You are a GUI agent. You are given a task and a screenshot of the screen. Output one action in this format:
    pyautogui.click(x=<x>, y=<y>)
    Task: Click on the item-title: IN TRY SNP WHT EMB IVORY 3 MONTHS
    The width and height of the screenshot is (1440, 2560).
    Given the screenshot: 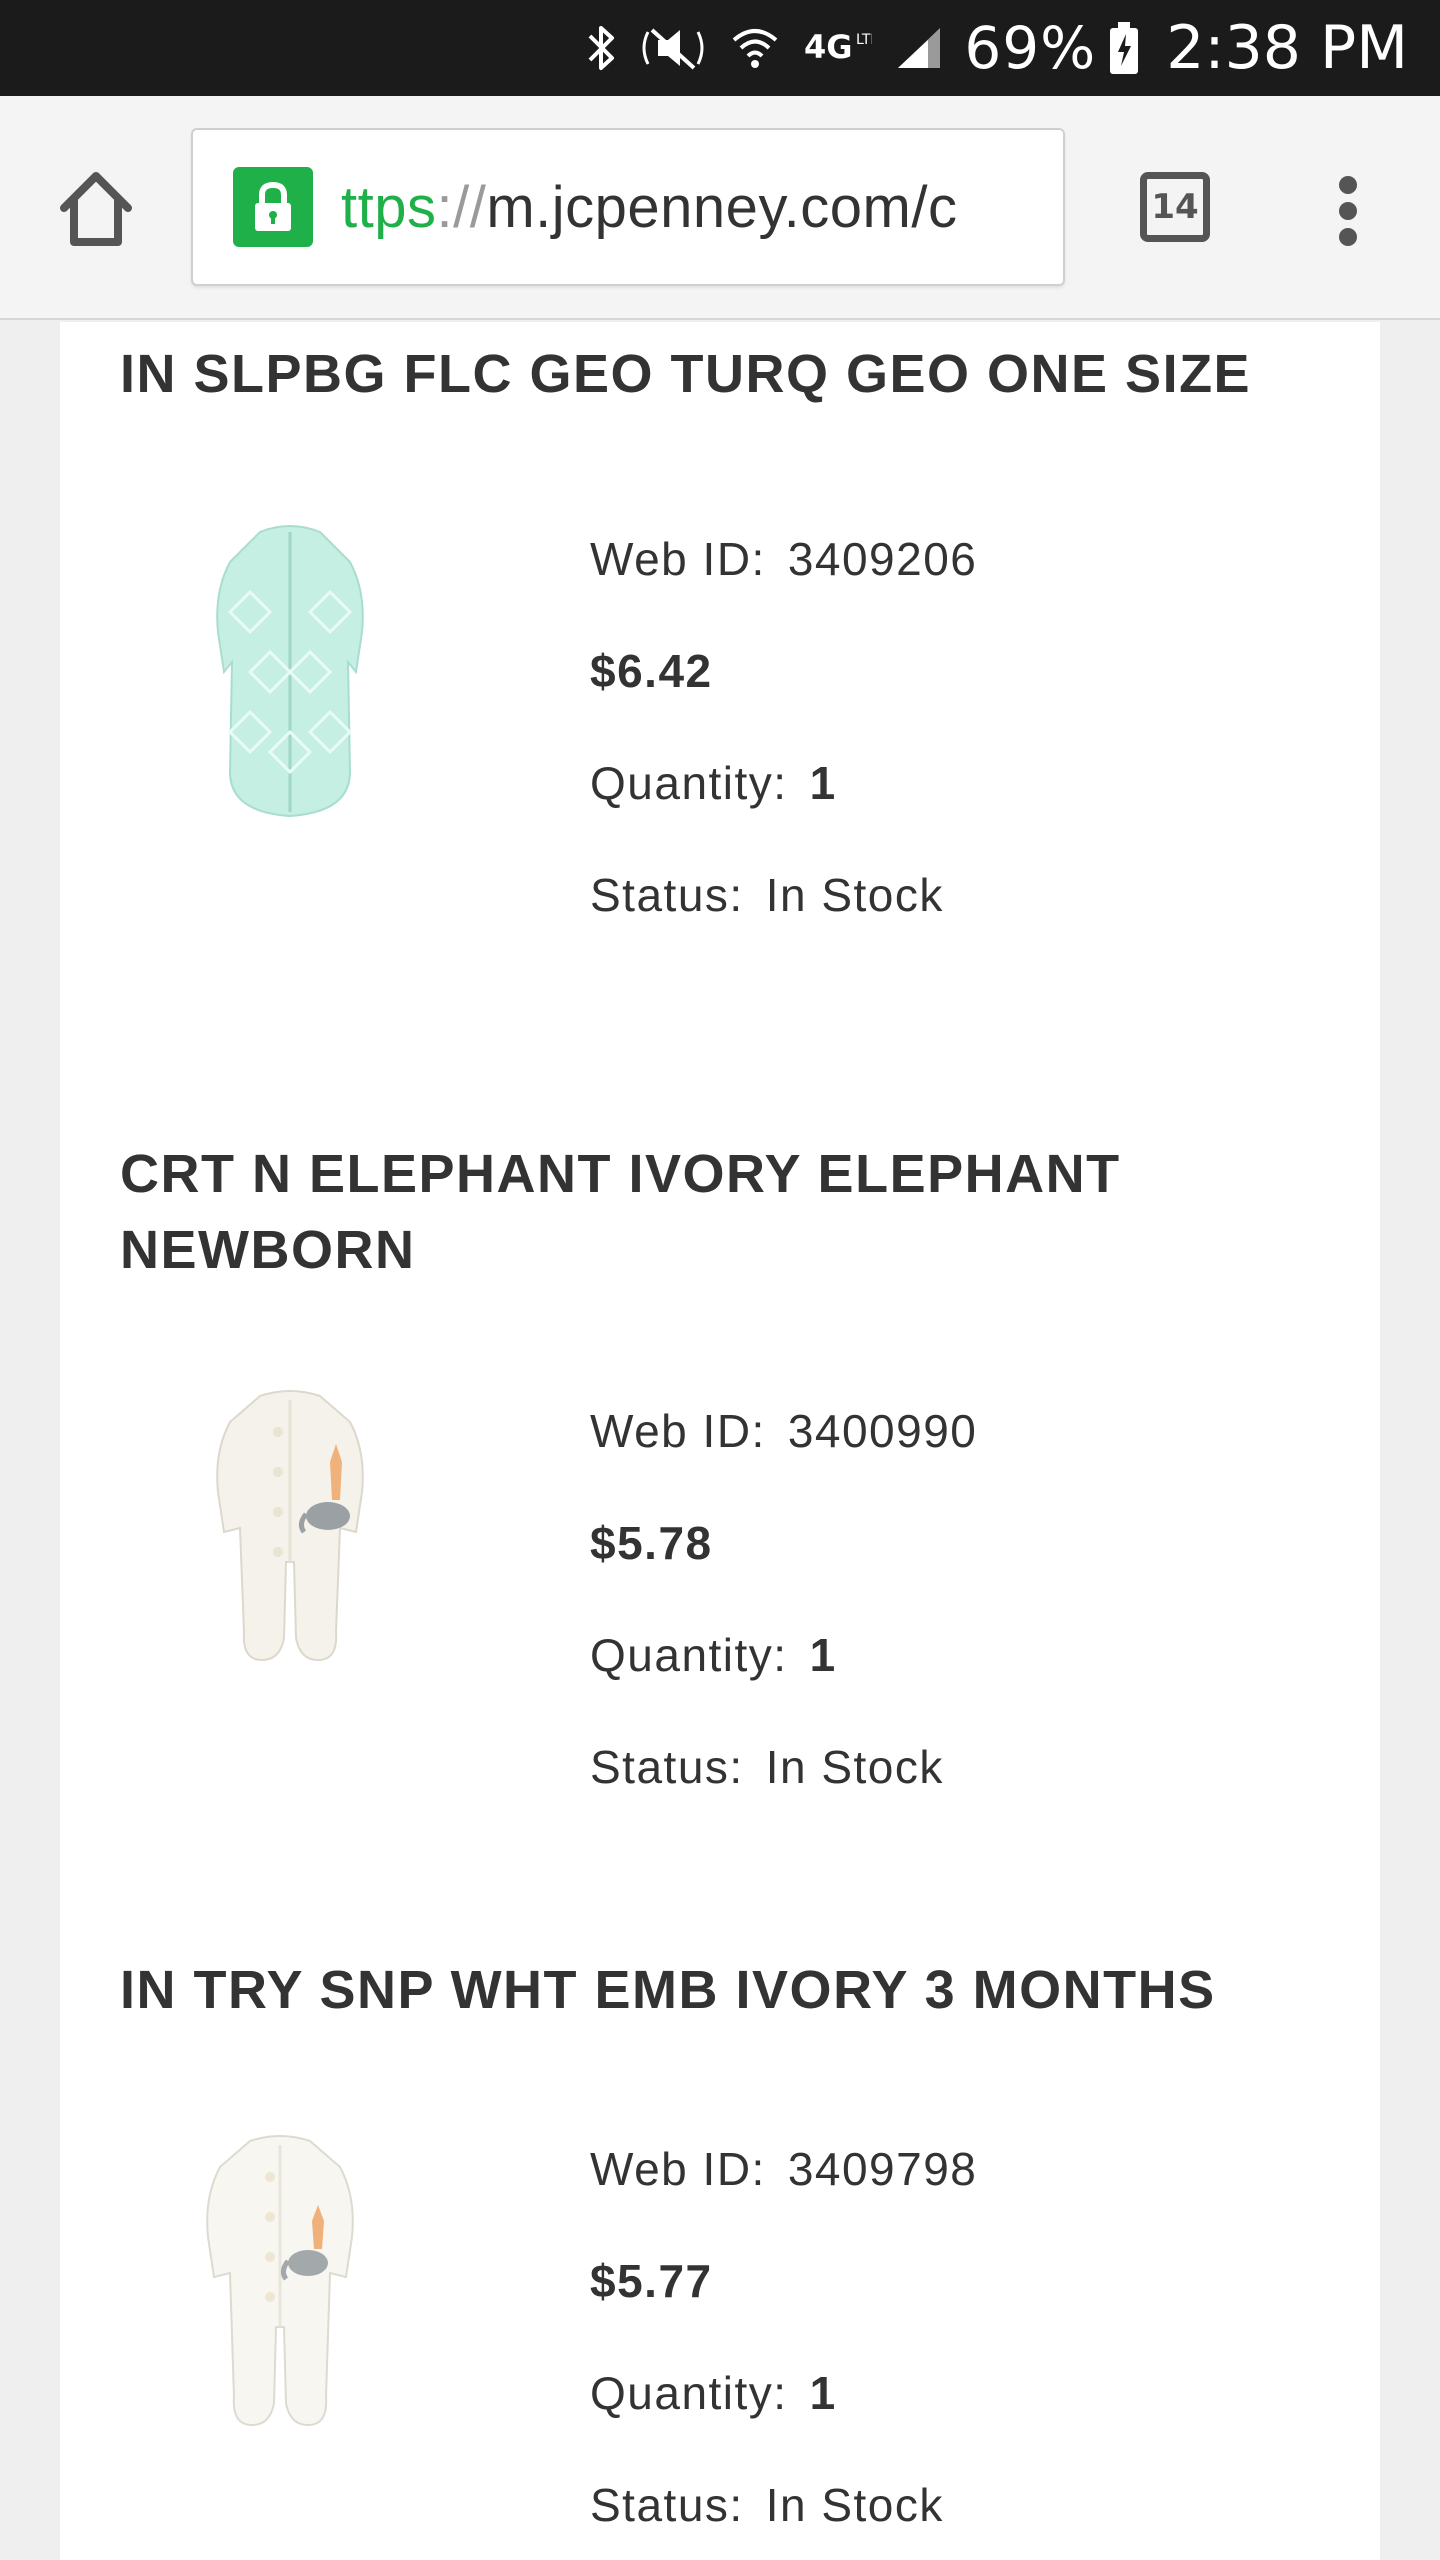 What is the action you would take?
    pyautogui.click(x=730, y=1990)
    